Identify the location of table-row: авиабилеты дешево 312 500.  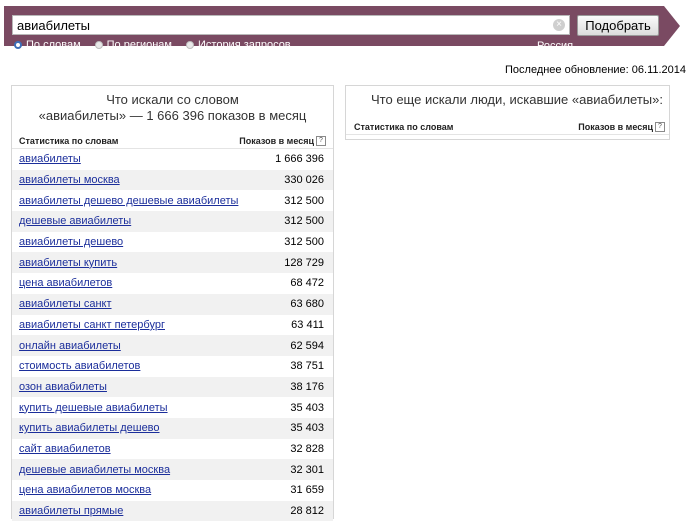
(172, 242).